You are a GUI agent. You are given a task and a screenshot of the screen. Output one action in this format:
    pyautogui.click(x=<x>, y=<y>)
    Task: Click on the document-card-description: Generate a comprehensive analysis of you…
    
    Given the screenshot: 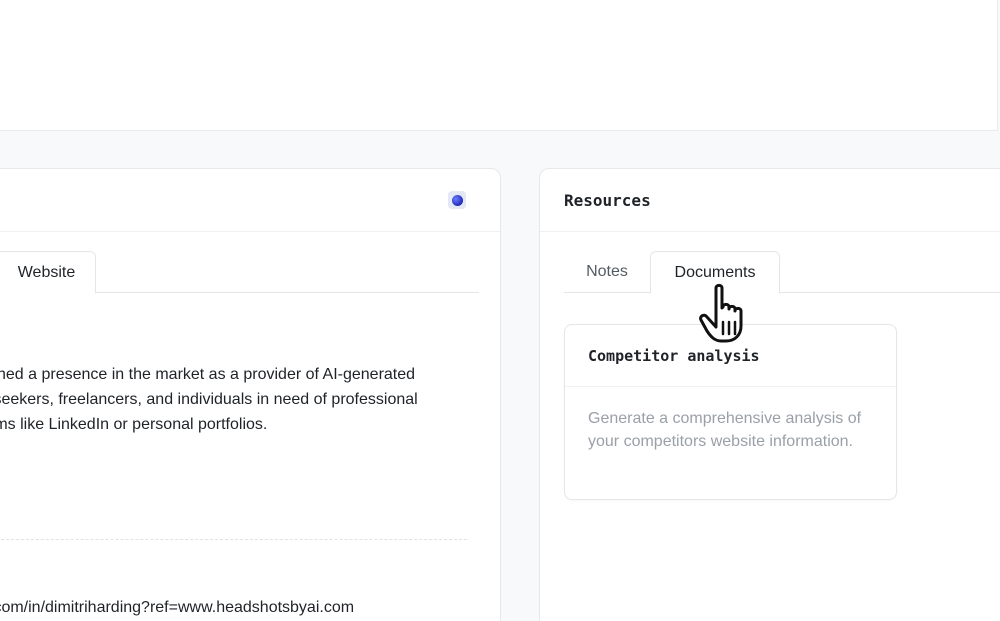 What is the action you would take?
    pyautogui.click(x=725, y=430)
    